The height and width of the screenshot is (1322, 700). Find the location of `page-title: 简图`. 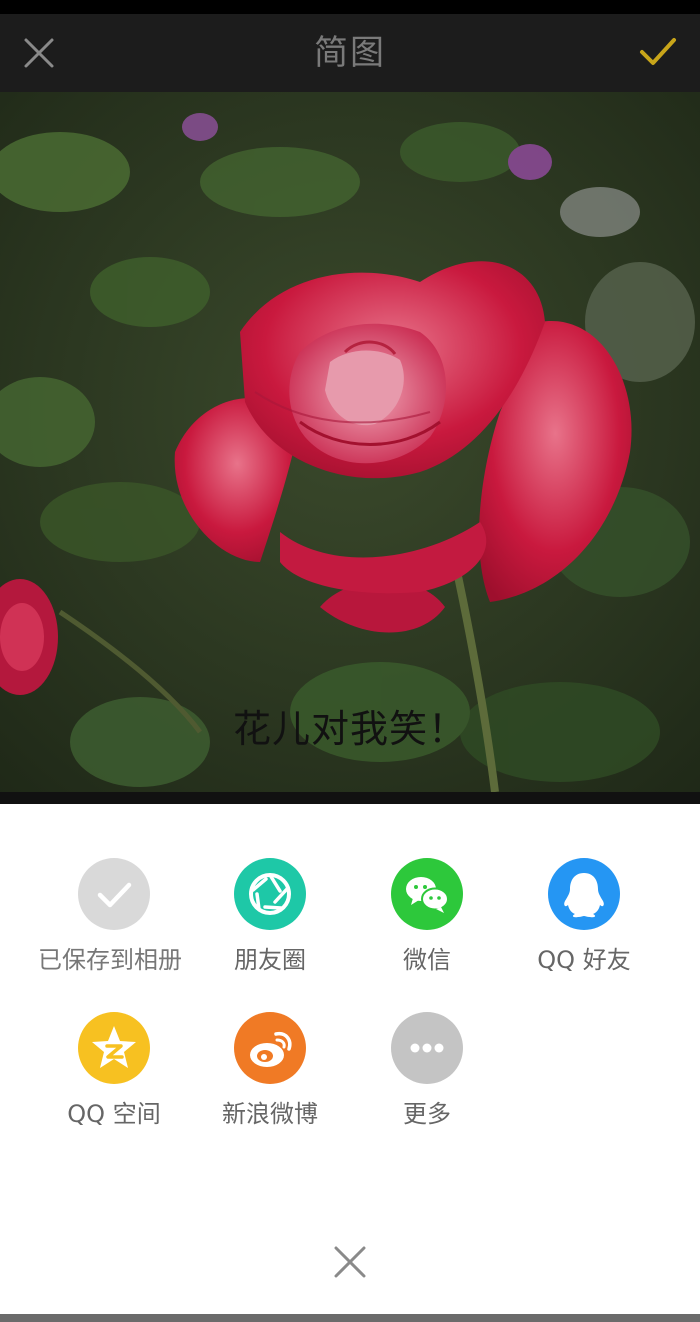

page-title: 简图 is located at coordinates (350, 53).